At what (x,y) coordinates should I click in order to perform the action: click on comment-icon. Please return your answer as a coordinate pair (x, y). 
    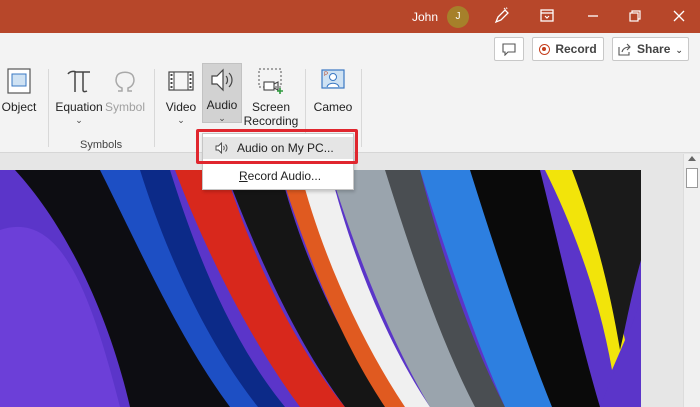
    Looking at the image, I should click on (509, 49).